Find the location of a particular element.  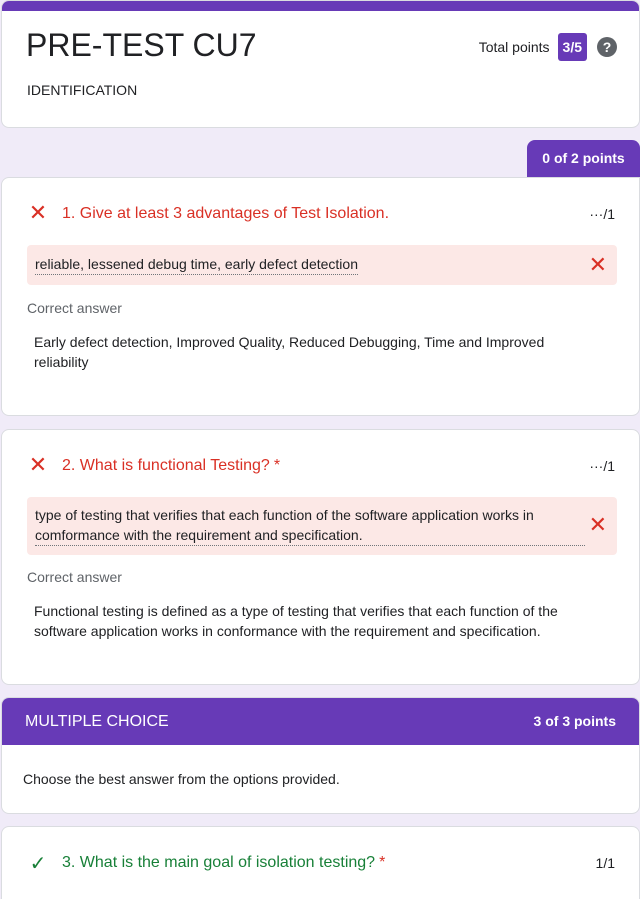

accent-bar is located at coordinates (320, 6).